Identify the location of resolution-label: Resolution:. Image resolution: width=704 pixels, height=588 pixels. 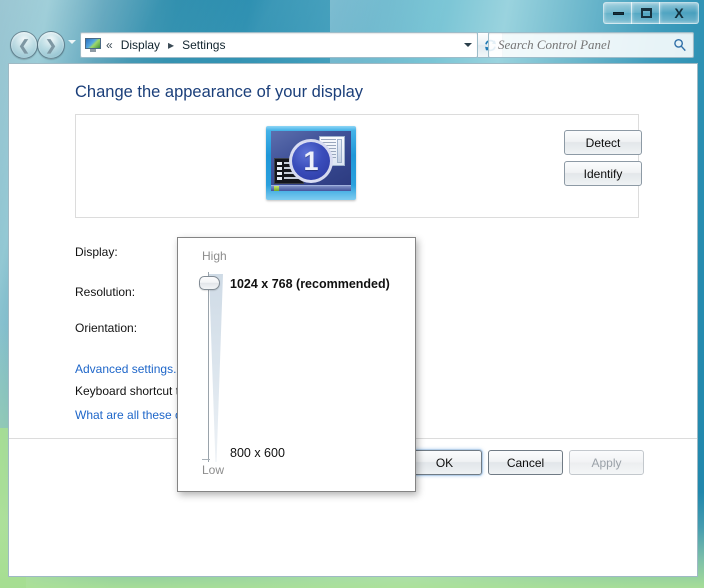
(105, 292).